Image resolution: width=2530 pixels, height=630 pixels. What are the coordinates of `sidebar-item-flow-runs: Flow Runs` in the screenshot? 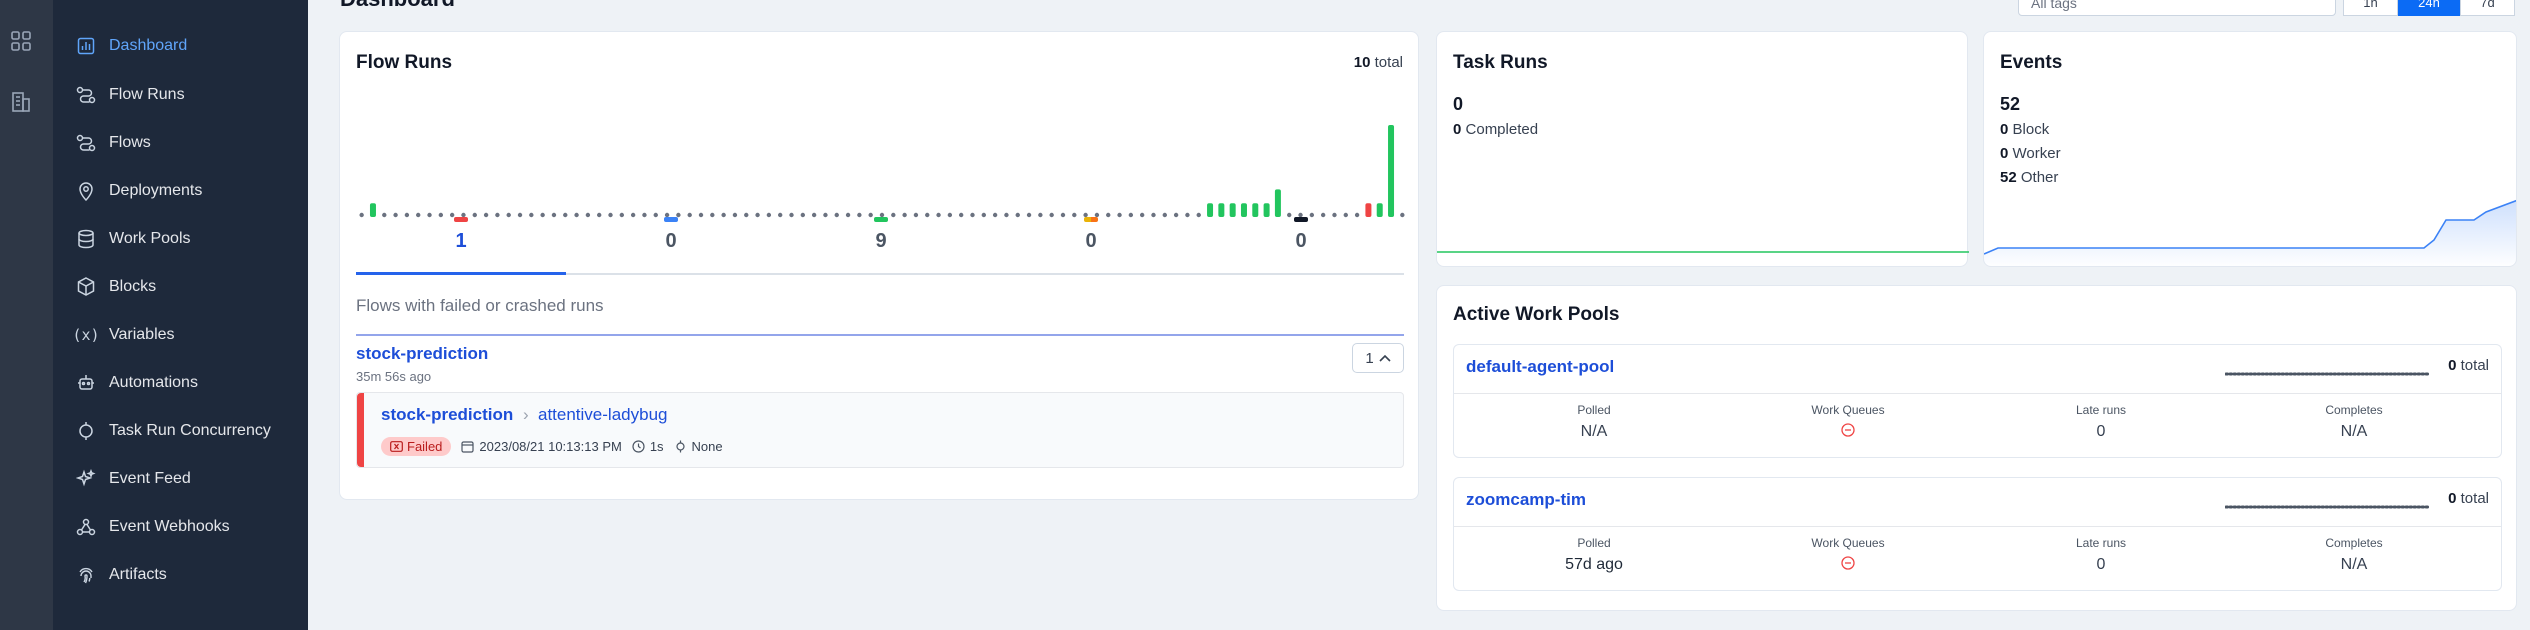 It's located at (185, 95).